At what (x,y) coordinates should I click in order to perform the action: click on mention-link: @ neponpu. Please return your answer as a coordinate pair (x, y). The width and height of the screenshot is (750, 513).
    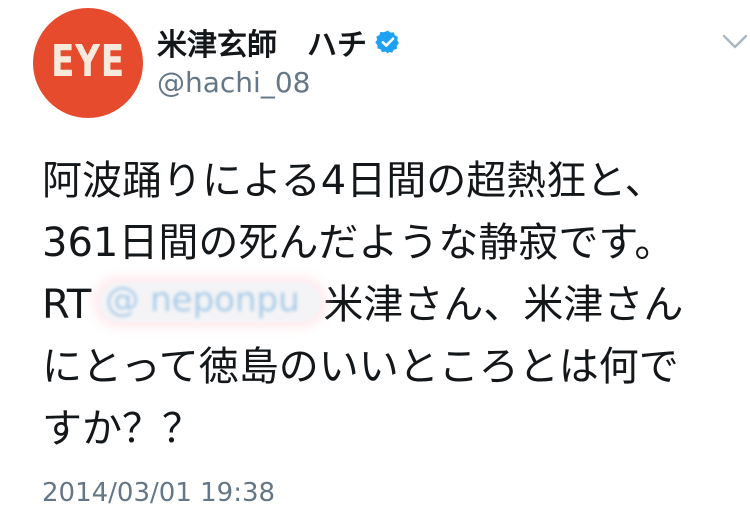
    Looking at the image, I should click on (210, 302).